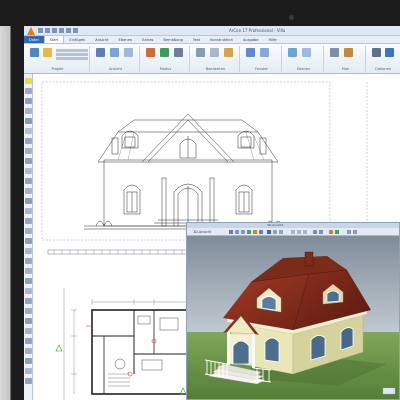 Image resolution: width=400 pixels, height=400 pixels. I want to click on plan-export-button, so click(348, 57).